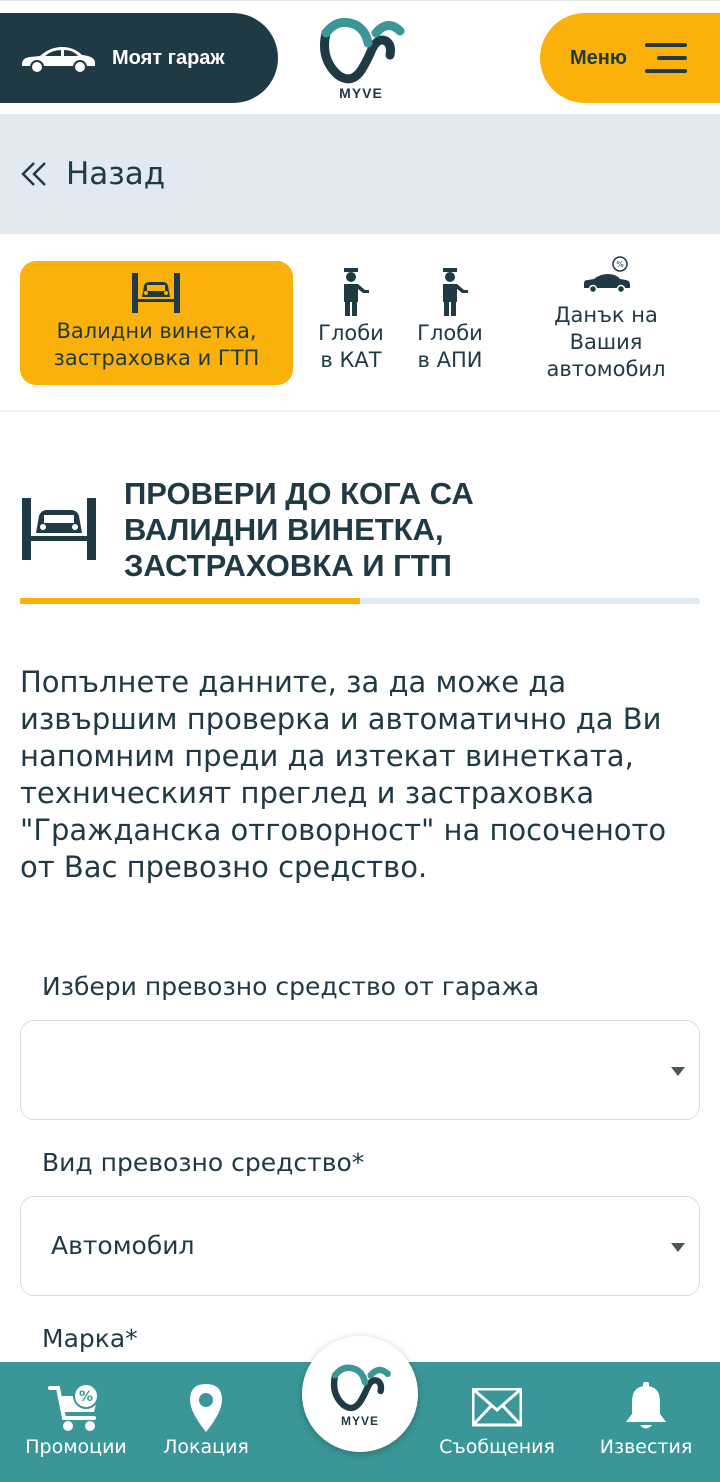 Image resolution: width=720 pixels, height=1482 pixels. I want to click on menu-label: Меню, so click(598, 57).